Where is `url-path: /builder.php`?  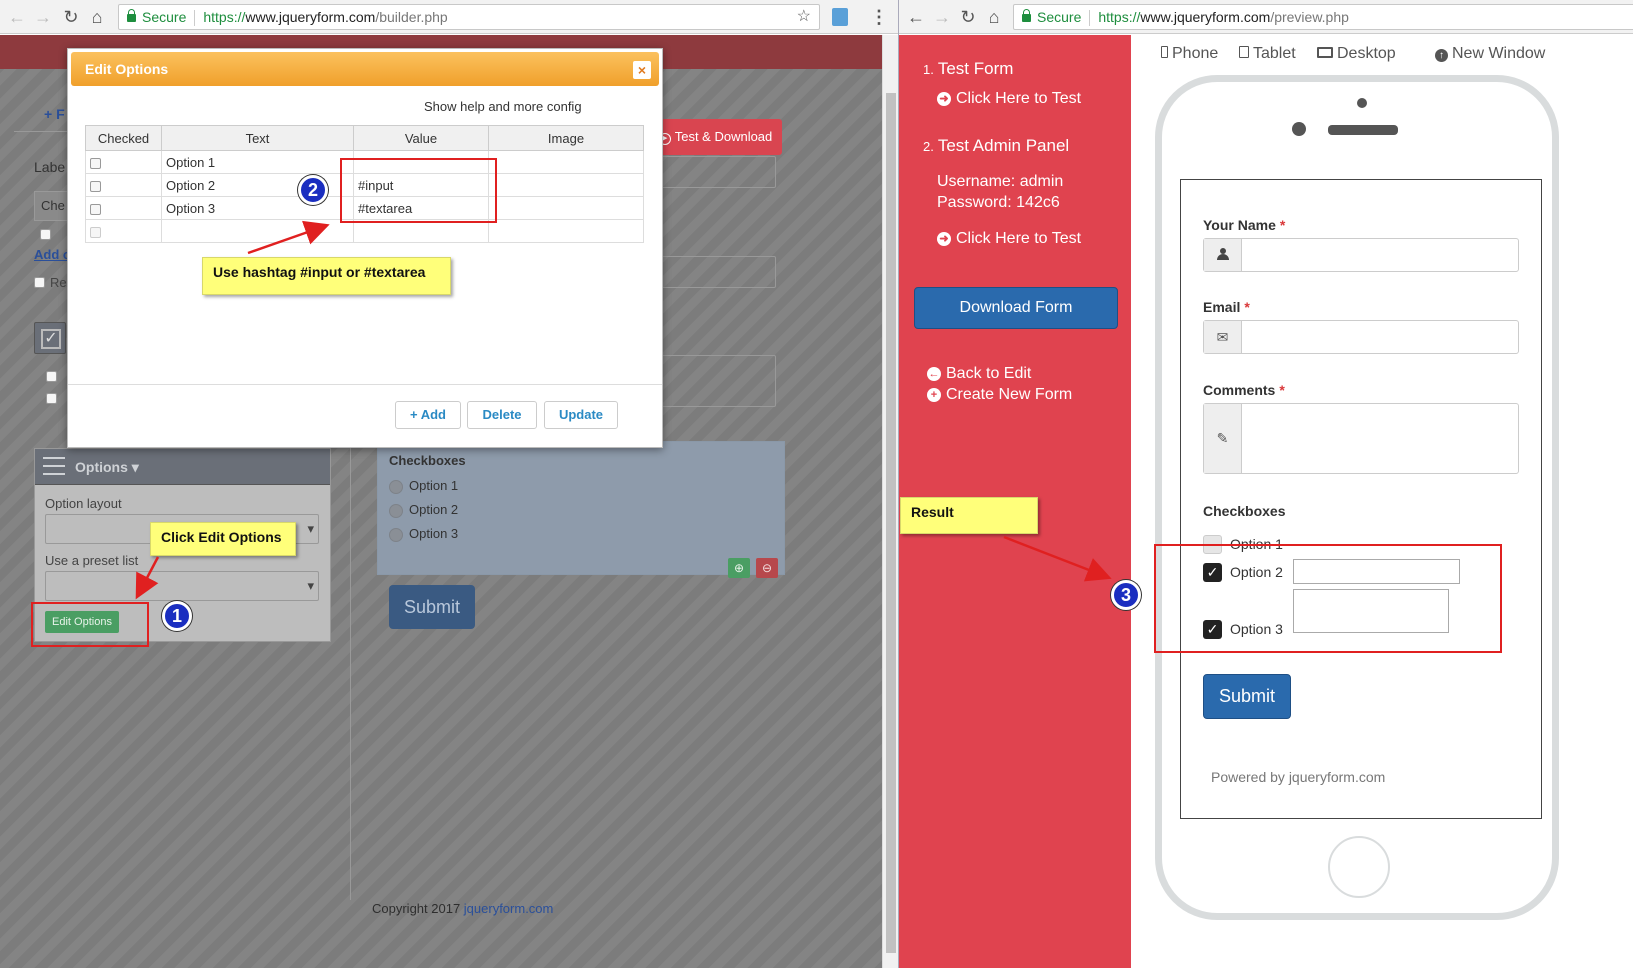 url-path: /builder.php is located at coordinates (411, 17).